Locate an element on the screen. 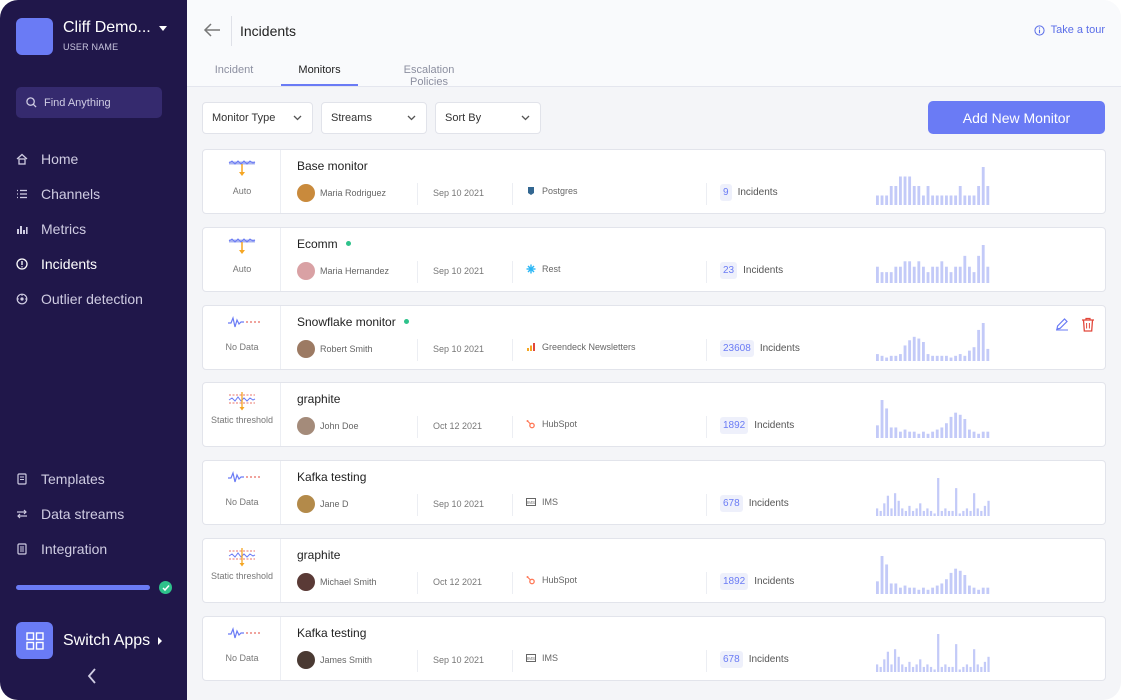 The height and width of the screenshot is (700, 1121). streams-dropdown: Streams is located at coordinates (374, 118).